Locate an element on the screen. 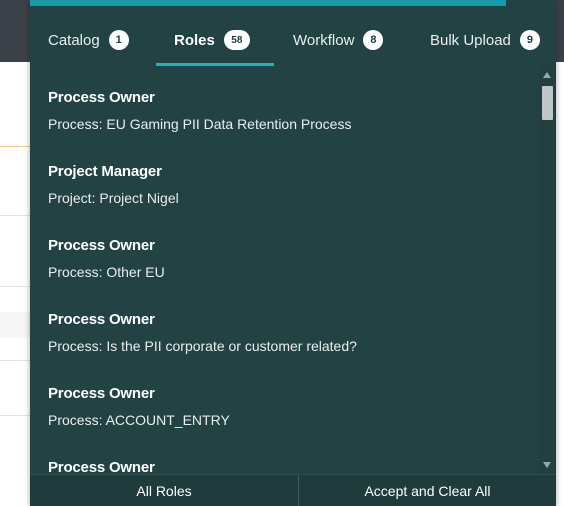 The height and width of the screenshot is (506, 564). list-item: Process Owner is located at coordinates (101, 466).